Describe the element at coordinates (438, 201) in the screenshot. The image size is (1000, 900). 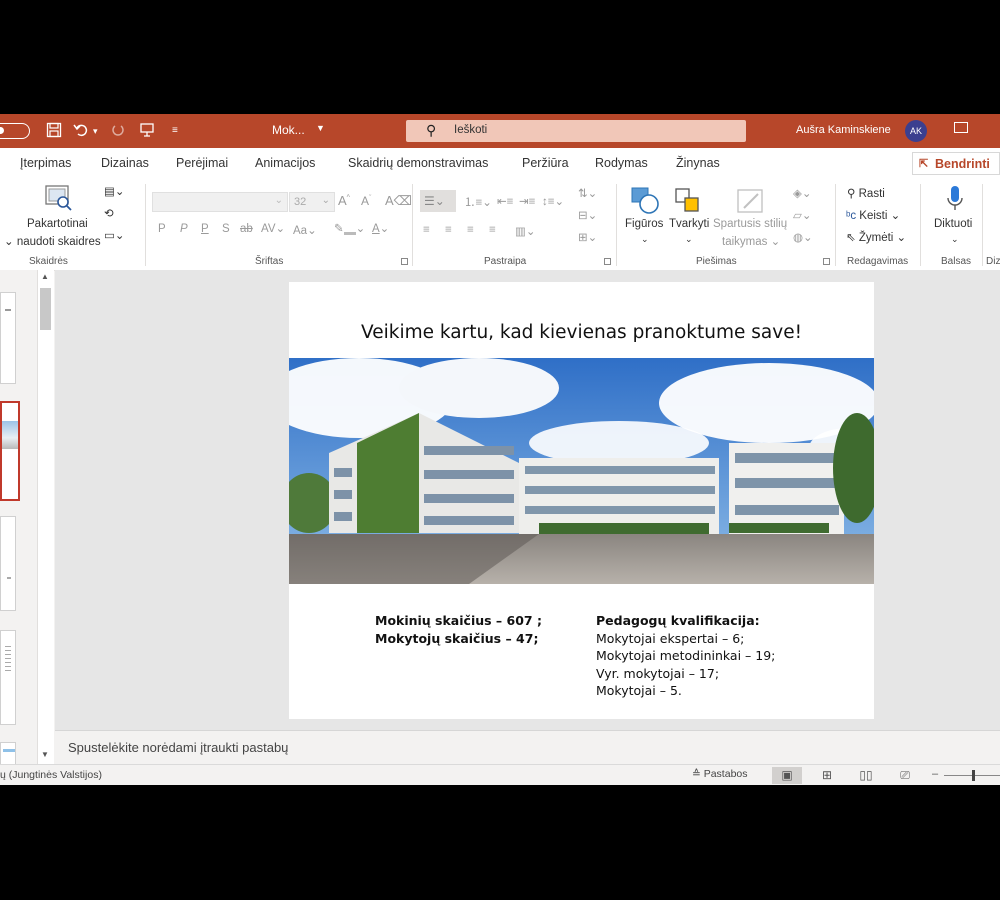
I see `bullets-button: ☰⌄` at that location.